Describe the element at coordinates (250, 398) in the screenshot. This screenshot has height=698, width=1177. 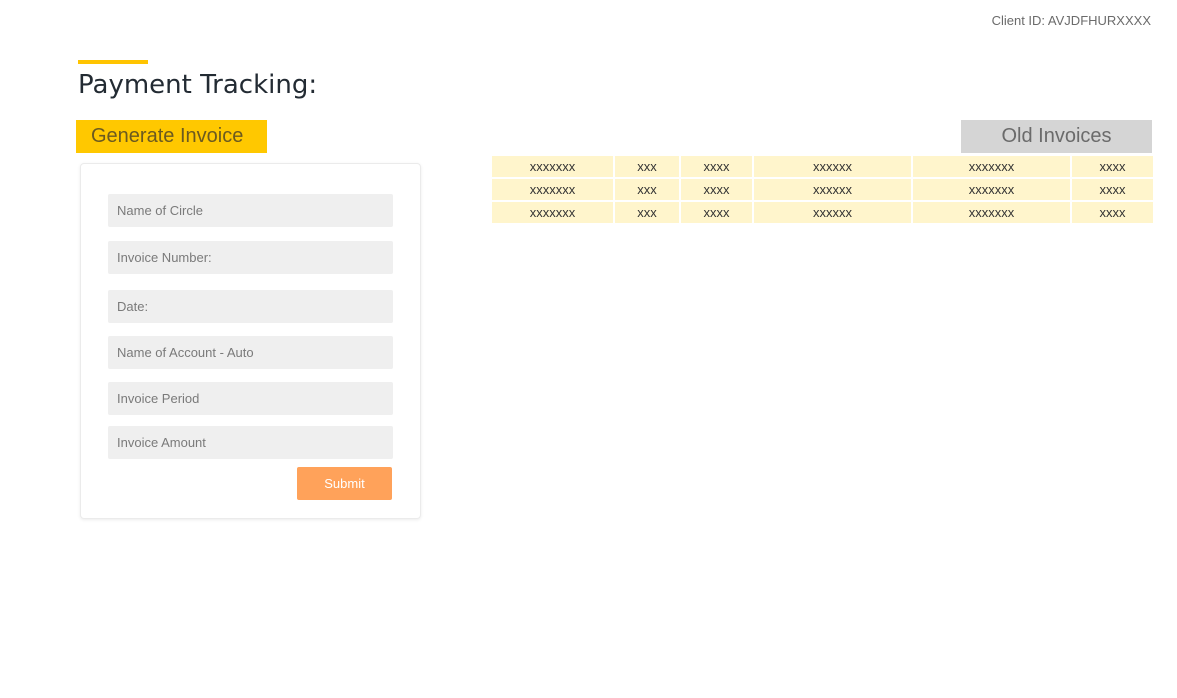
I see `invoice-period-field` at that location.